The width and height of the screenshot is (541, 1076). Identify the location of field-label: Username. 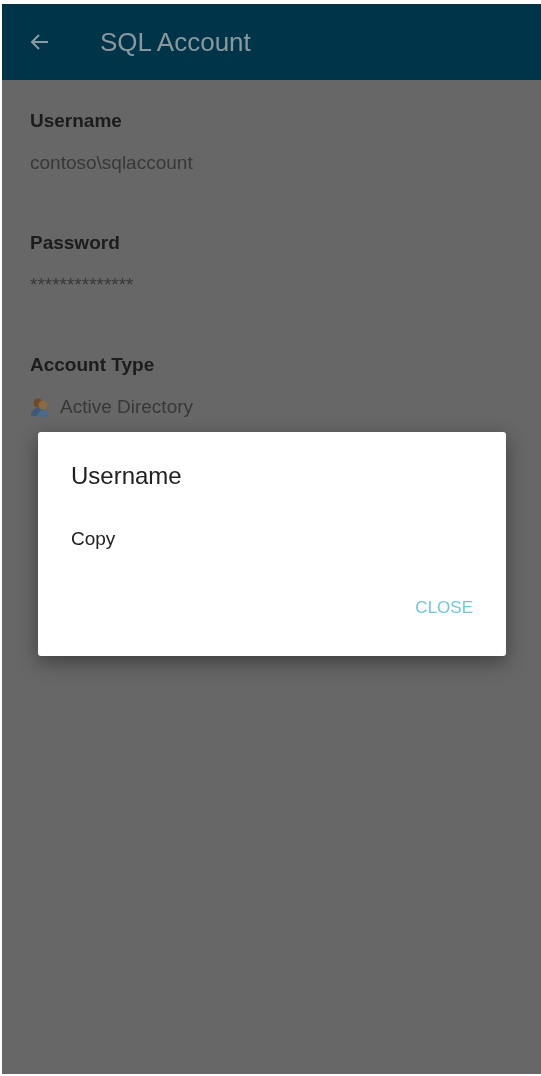
(76, 121).